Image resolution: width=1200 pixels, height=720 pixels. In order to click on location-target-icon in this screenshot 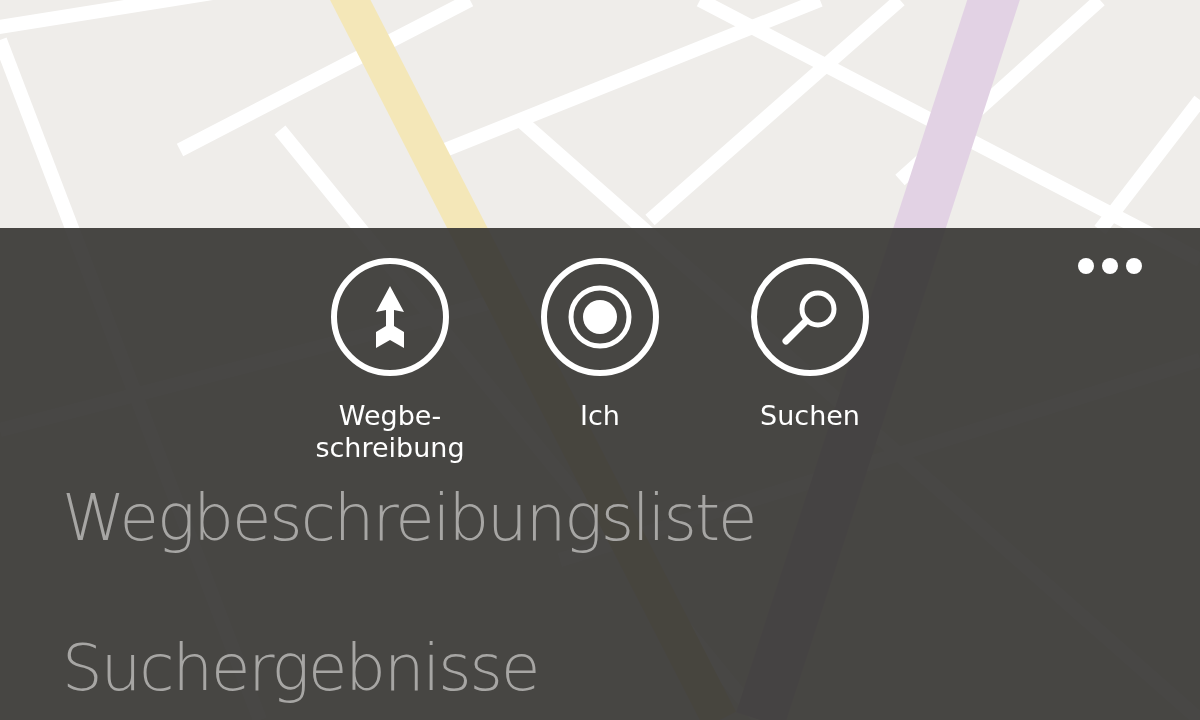, I will do `click(600, 317)`.